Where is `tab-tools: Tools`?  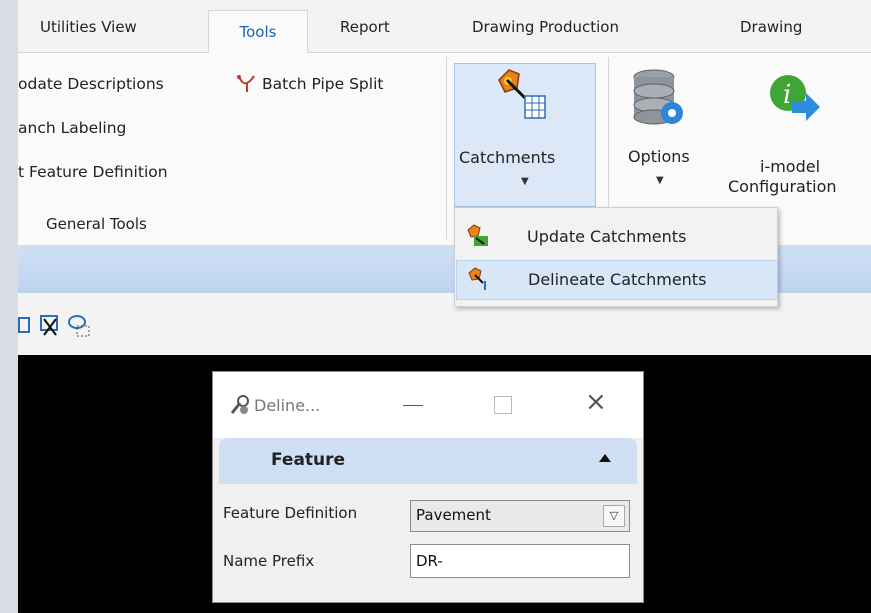
tab-tools: Tools is located at coordinates (258, 31).